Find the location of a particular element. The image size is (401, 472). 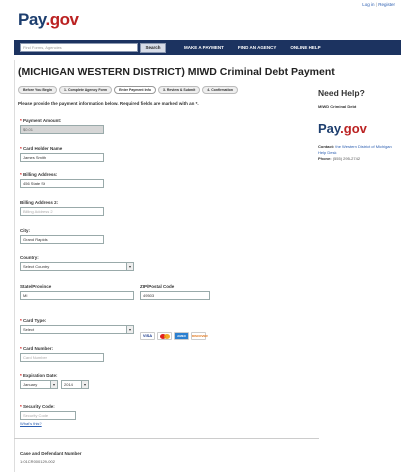

accepted-cards: VISA AMEX DISCOVER is located at coordinates (174, 336).